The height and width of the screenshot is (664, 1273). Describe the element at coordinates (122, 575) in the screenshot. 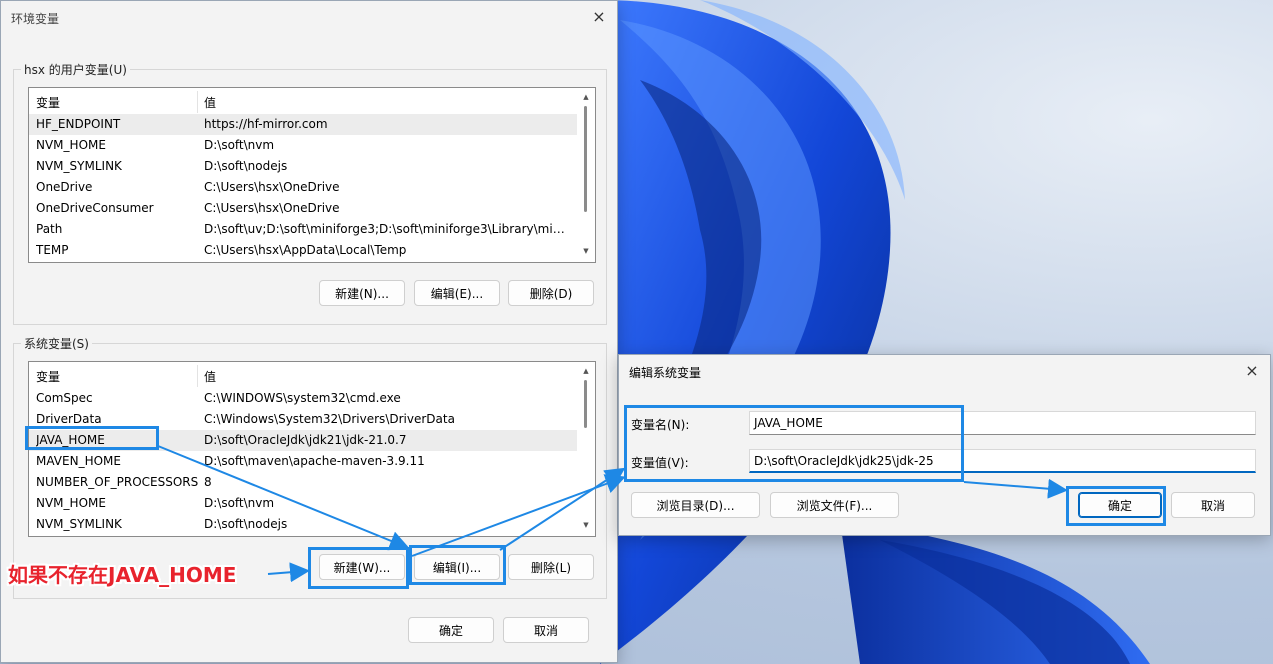

I see `callout-text: 如果不存在JAVA_HOME` at that location.